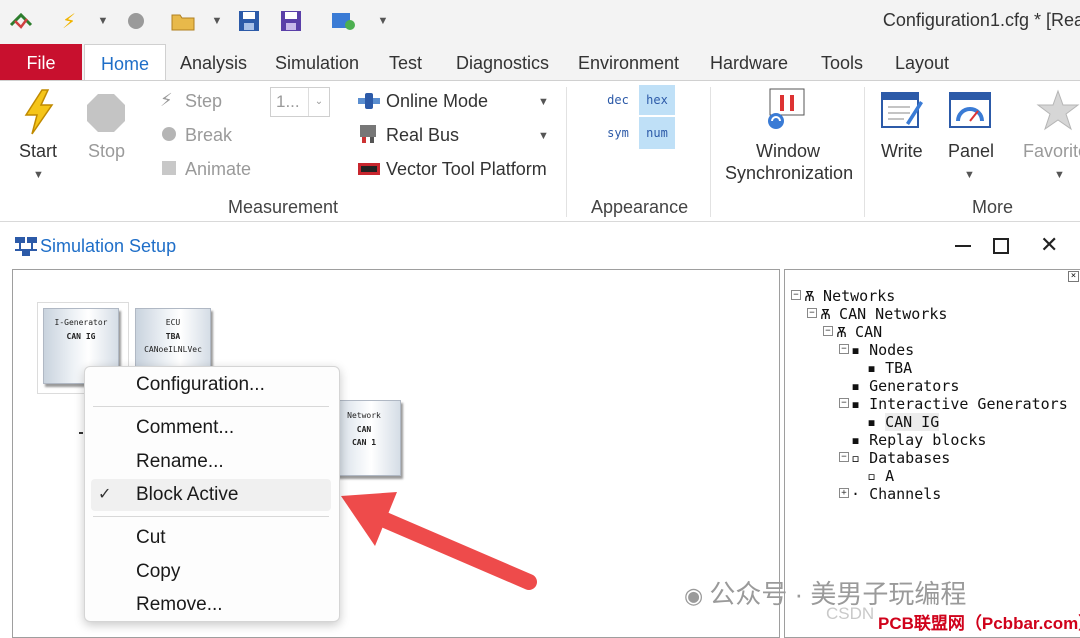 Image resolution: width=1080 pixels, height=638 pixels. I want to click on tree-item-databases: ▫ Databases, so click(900, 458).